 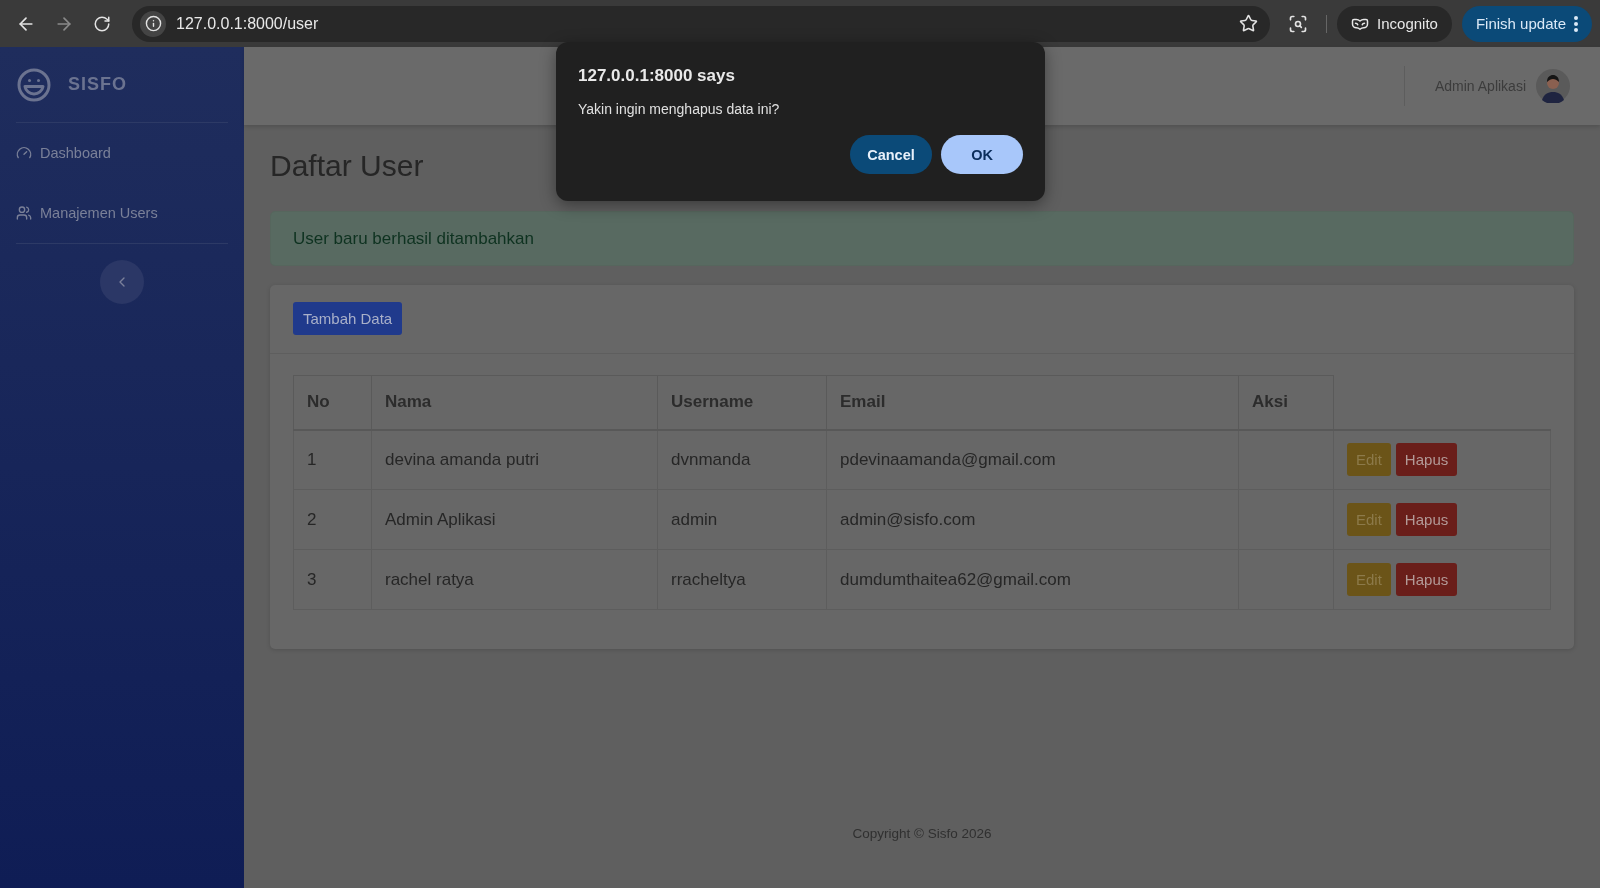 I want to click on table-cell: Admin Aplikasi, so click(x=514, y=519).